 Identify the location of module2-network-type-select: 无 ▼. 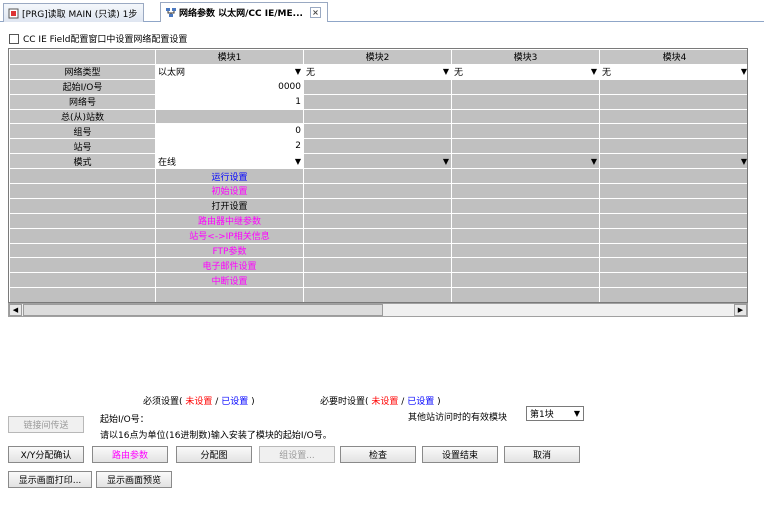
(377, 71).